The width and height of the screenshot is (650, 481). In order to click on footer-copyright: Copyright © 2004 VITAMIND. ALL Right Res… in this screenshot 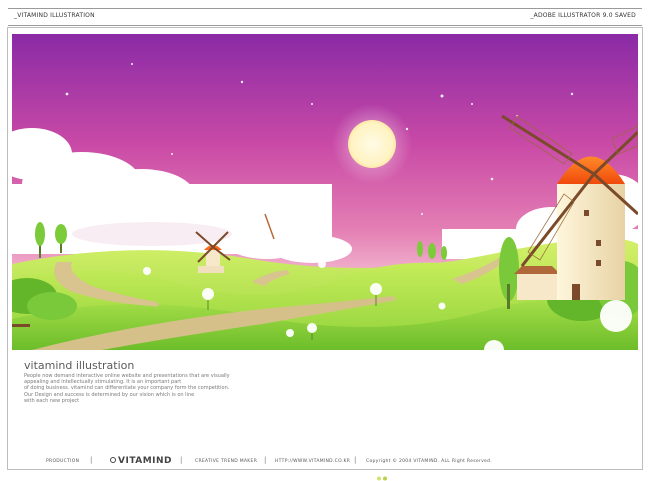, I will do `click(429, 461)`.